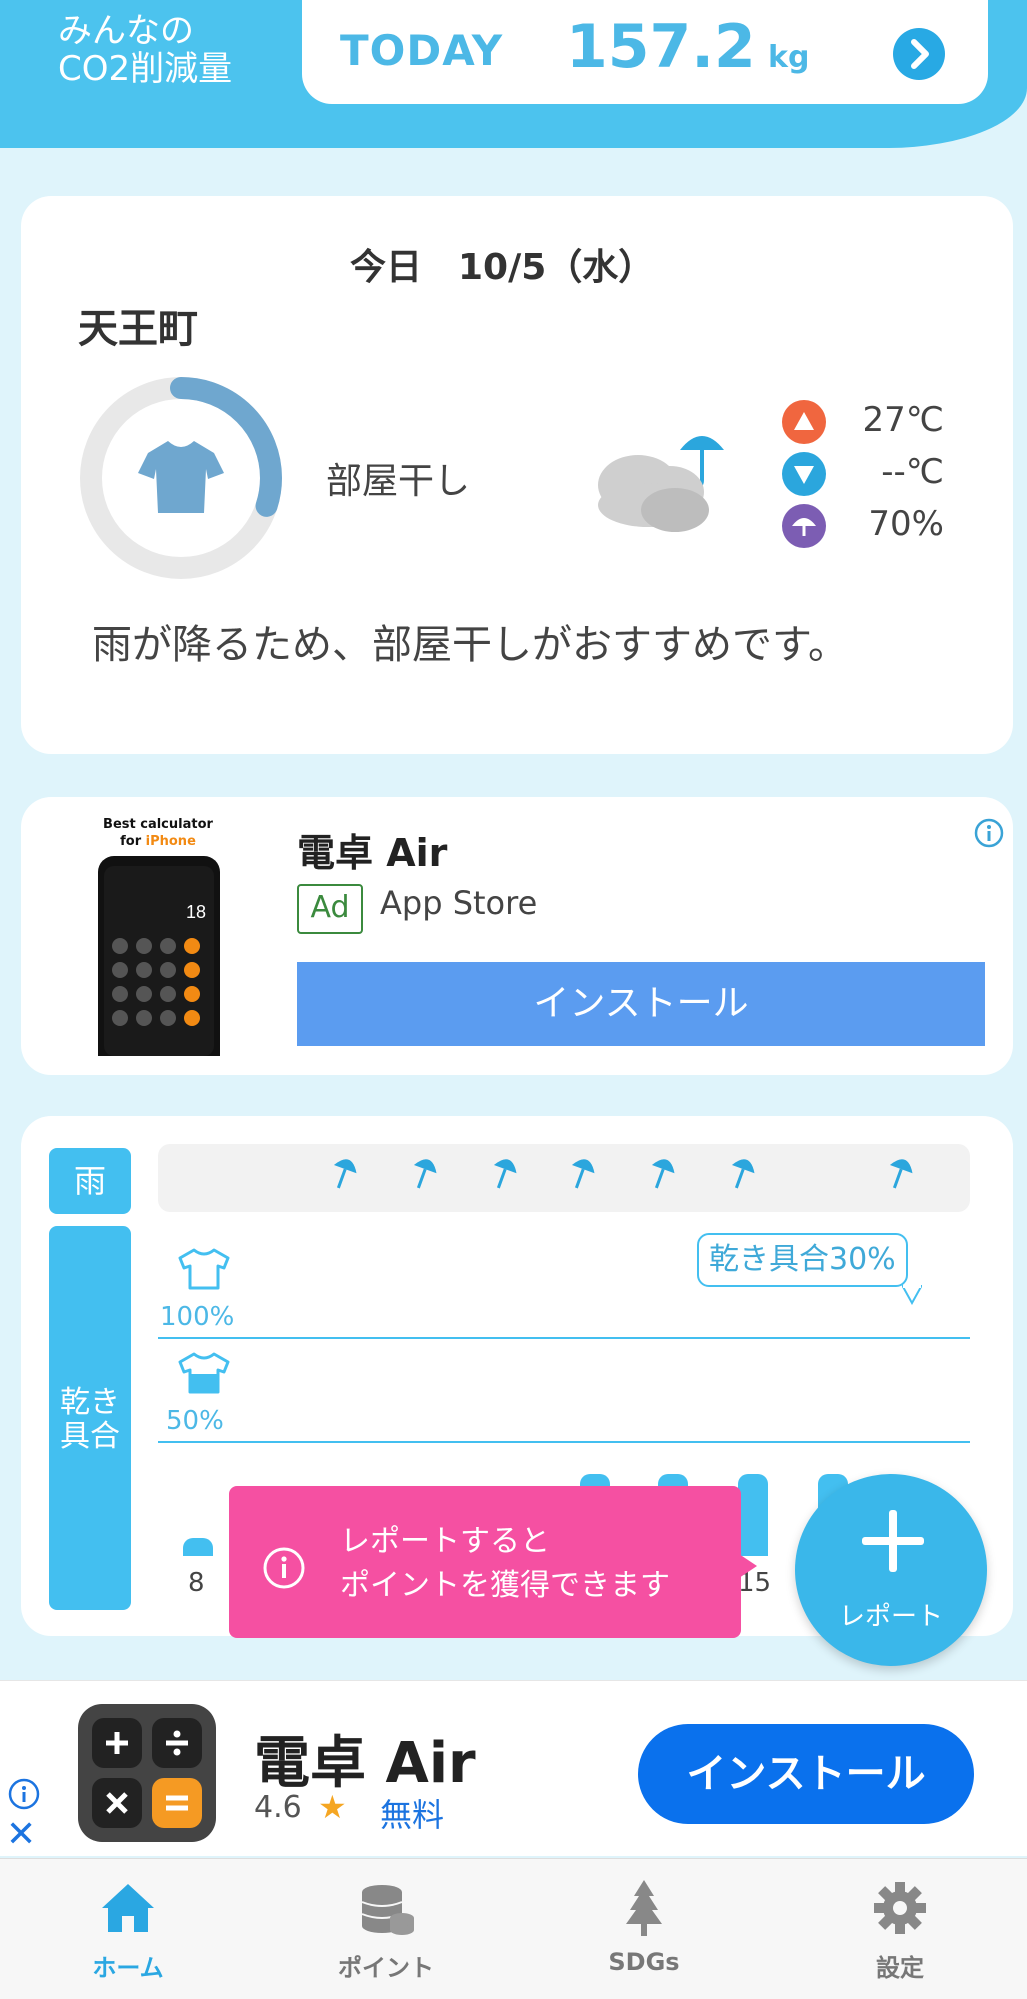 The height and width of the screenshot is (1999, 1027). I want to click on low-temp: --℃, so click(912, 472).